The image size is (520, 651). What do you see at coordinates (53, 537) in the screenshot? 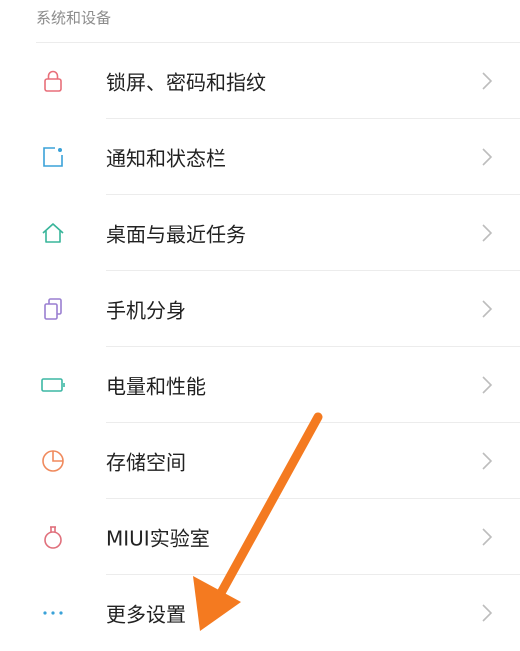
I see `flask-icon` at bounding box center [53, 537].